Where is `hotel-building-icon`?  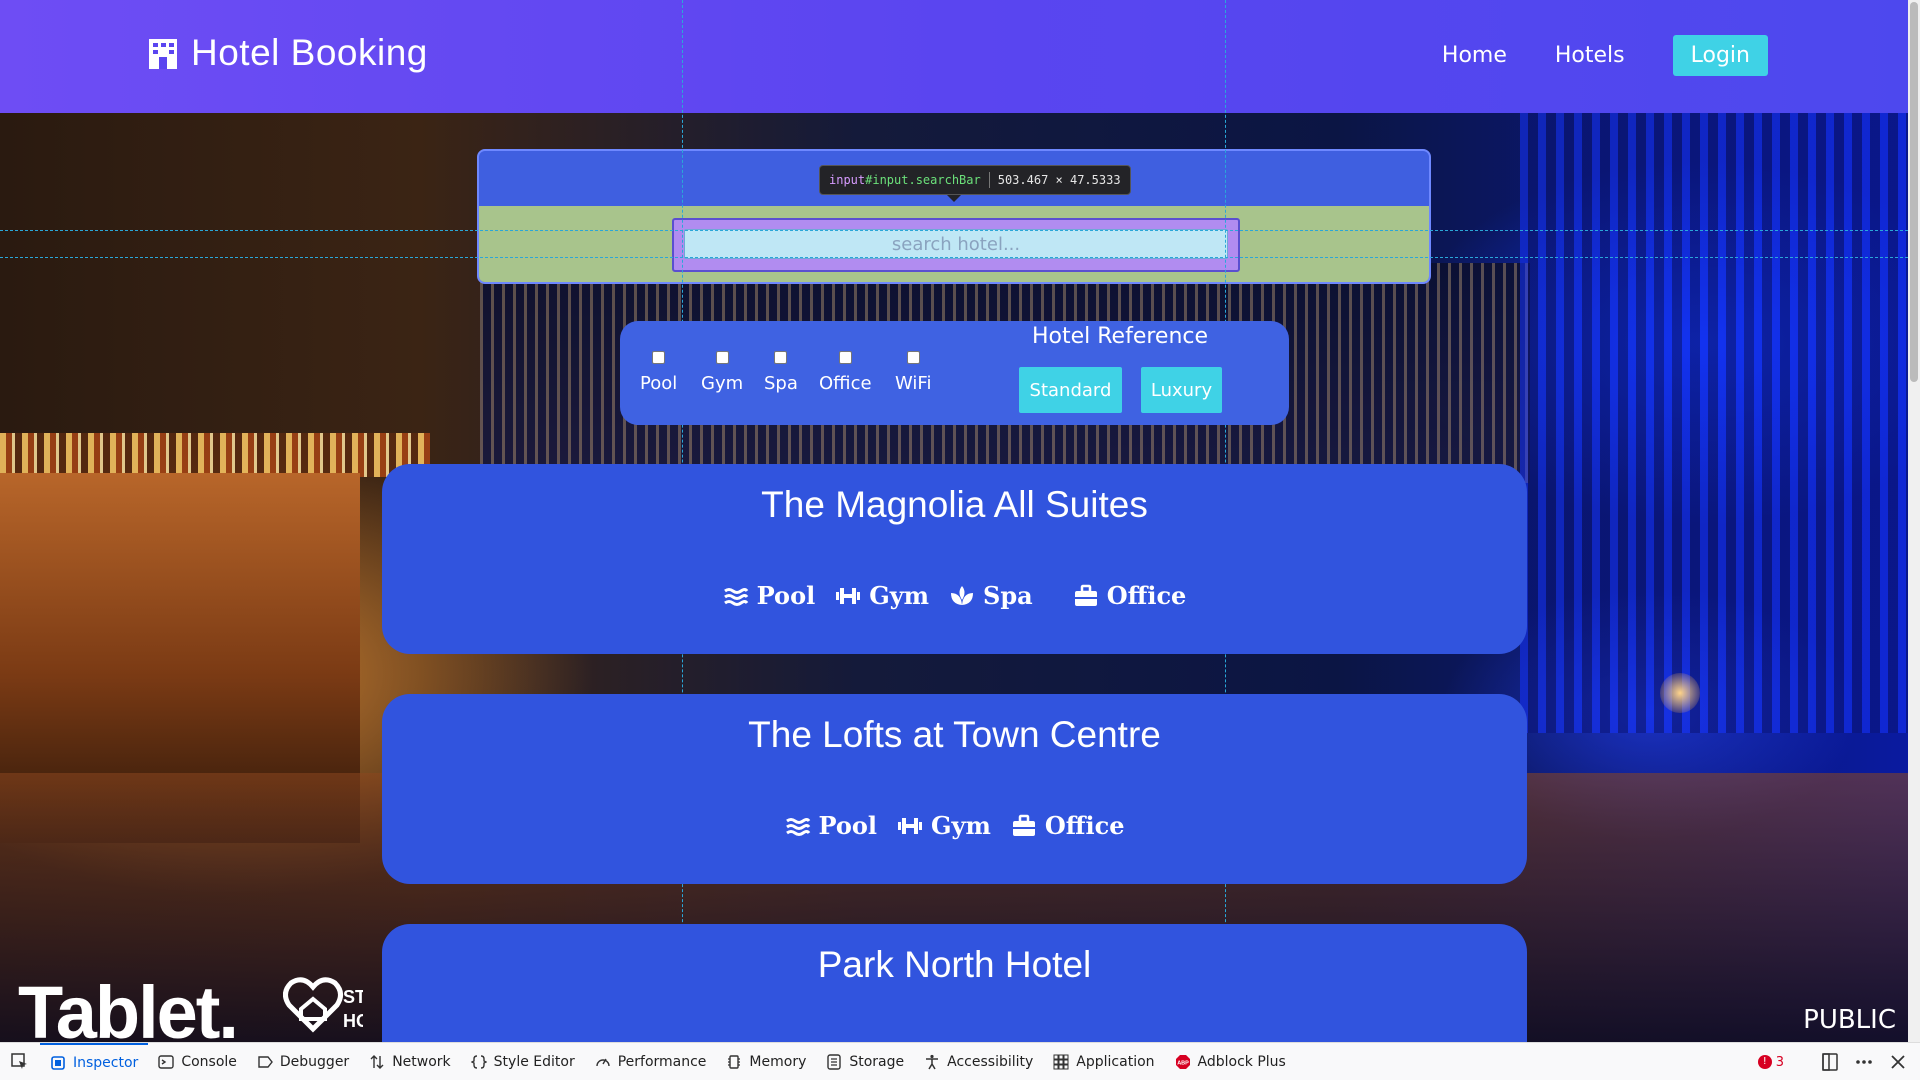 hotel-building-icon is located at coordinates (163, 54).